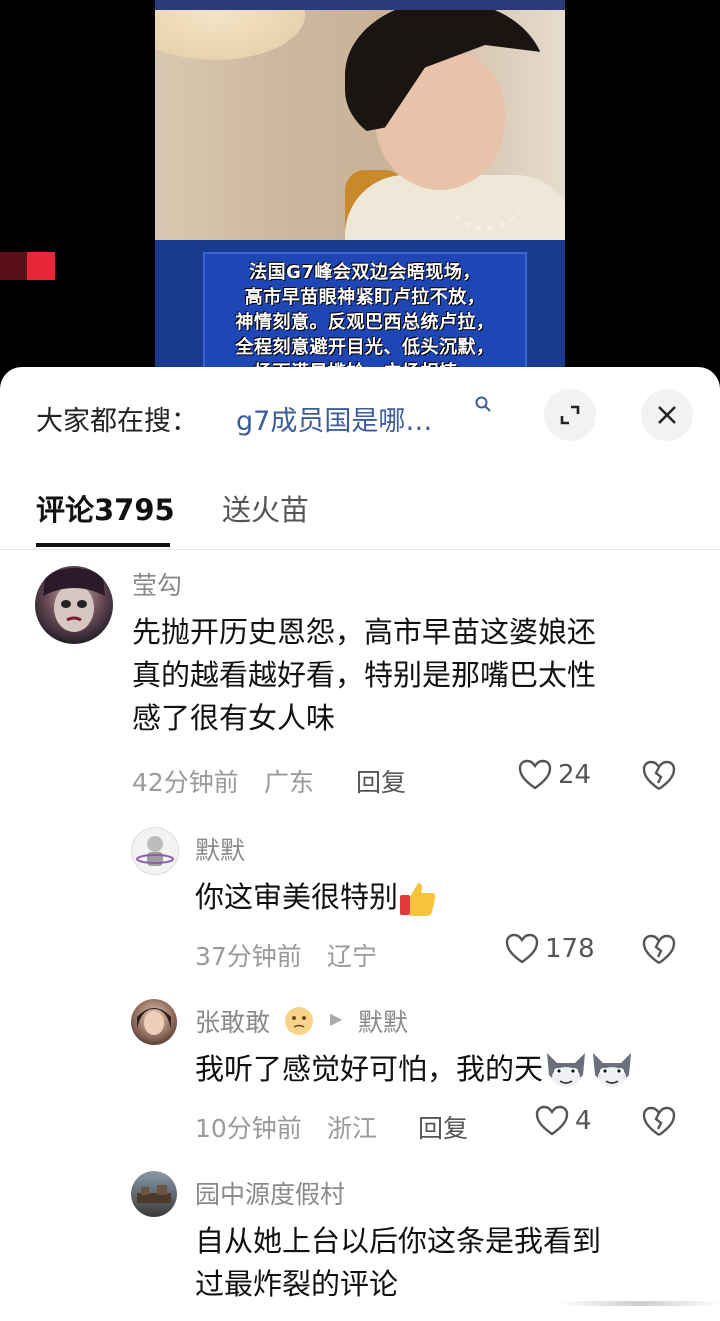 The height and width of the screenshot is (1321, 720). Describe the element at coordinates (289, 782) in the screenshot. I see `comment-location: 广东` at that location.